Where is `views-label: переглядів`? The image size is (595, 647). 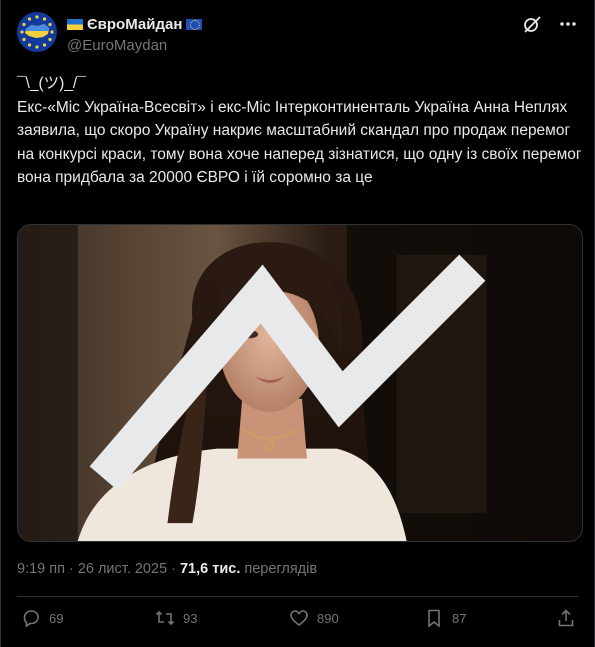 views-label: переглядів is located at coordinates (281, 569).